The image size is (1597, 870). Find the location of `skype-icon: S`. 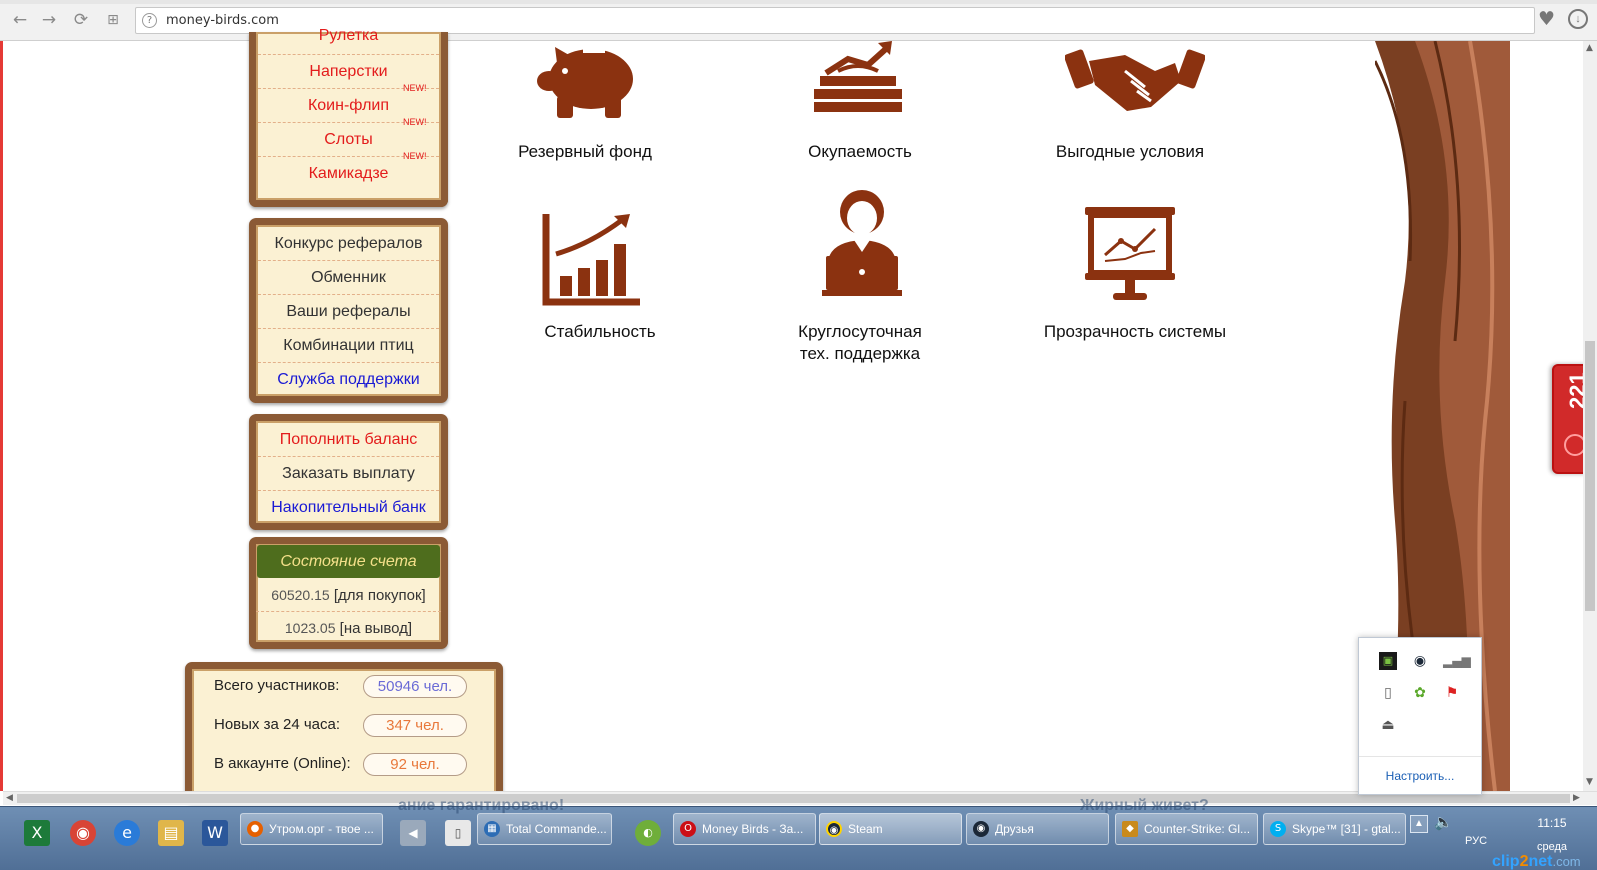

skype-icon: S is located at coordinates (1278, 829).